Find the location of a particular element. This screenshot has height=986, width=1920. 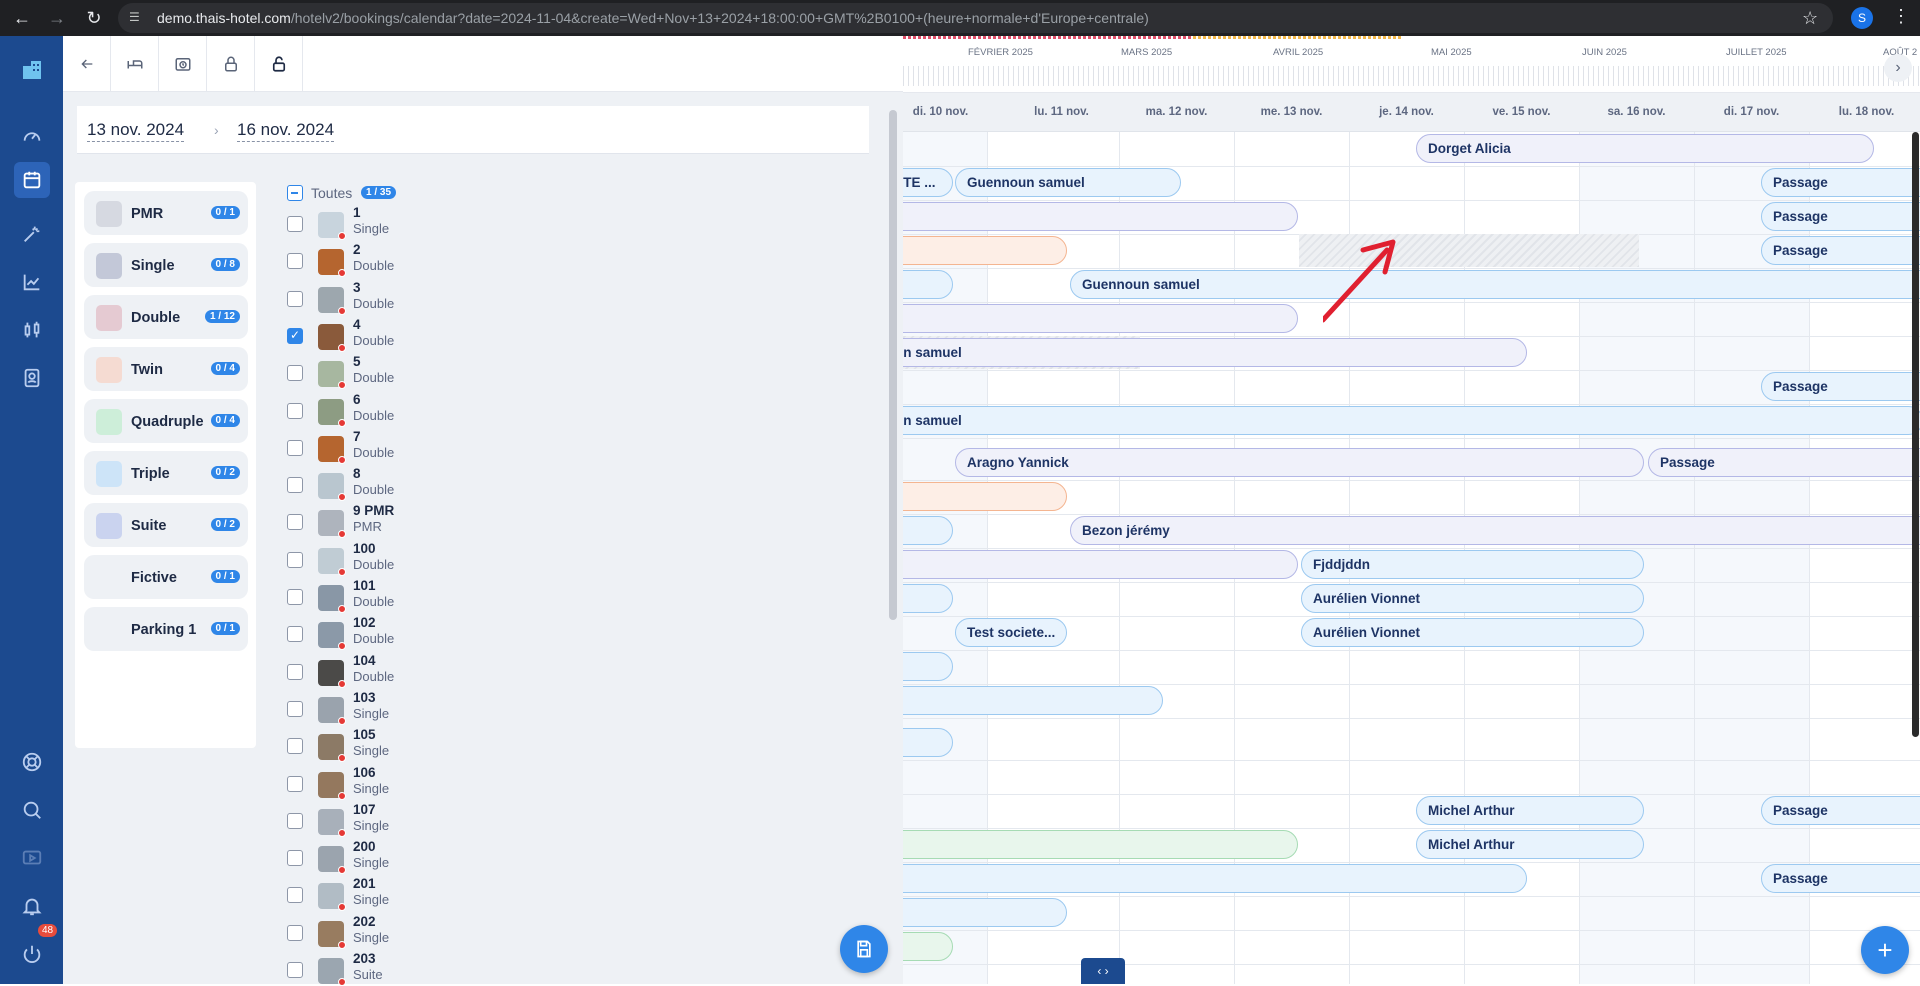

site-info-icon: ☰ is located at coordinates (137, 18).